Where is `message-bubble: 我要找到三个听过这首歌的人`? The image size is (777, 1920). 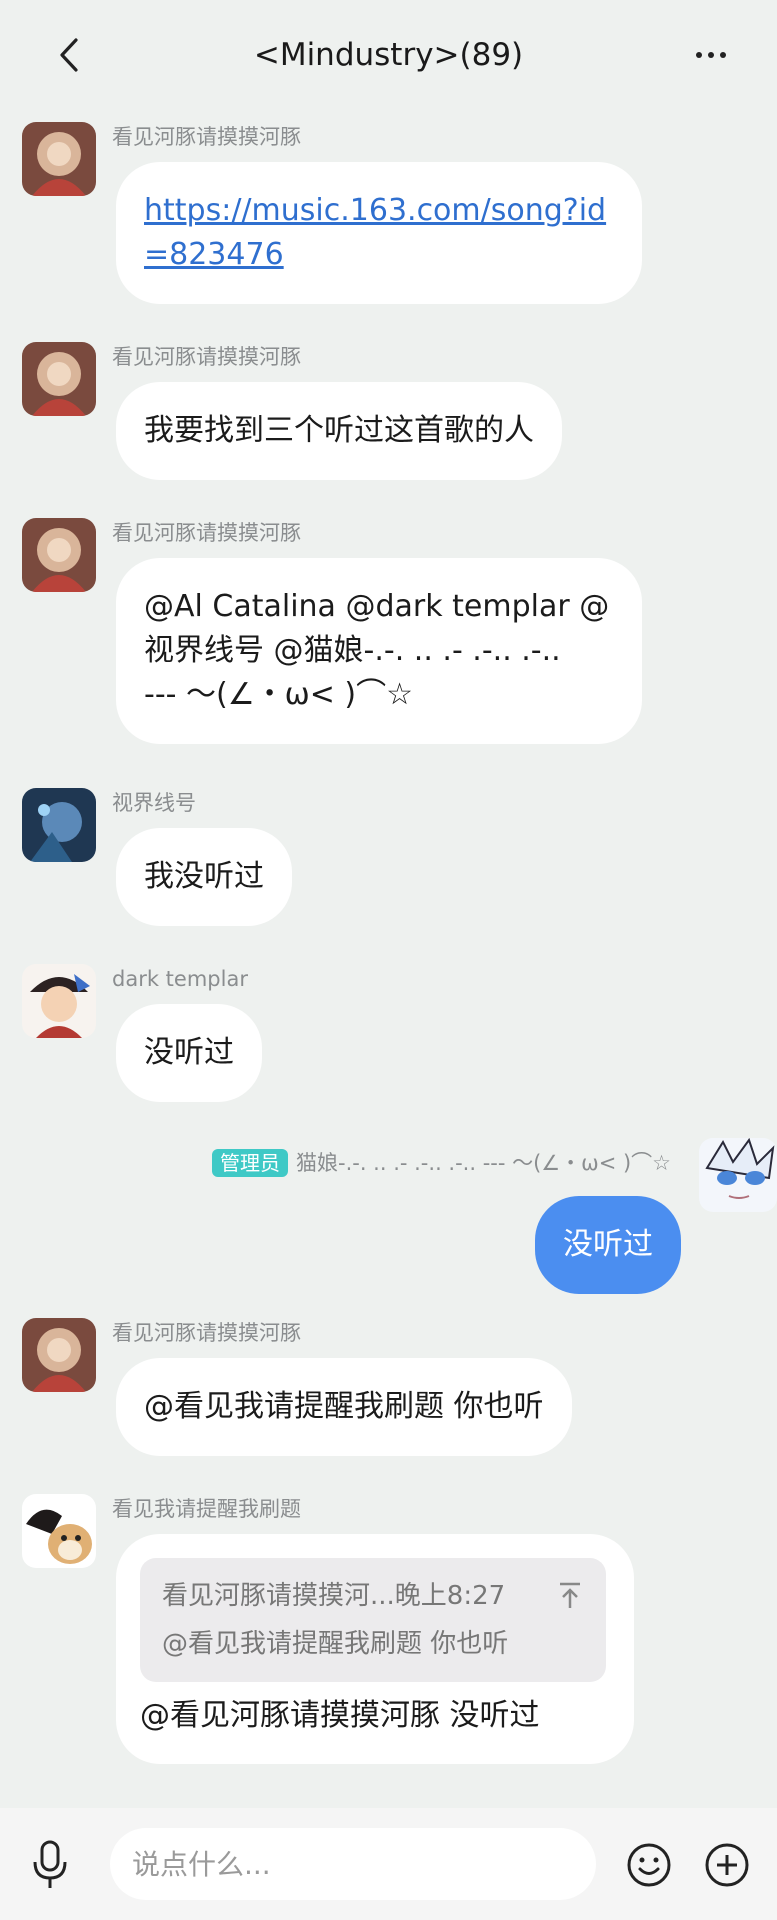 message-bubble: 我要找到三个听过这首歌的人 is located at coordinates (339, 431).